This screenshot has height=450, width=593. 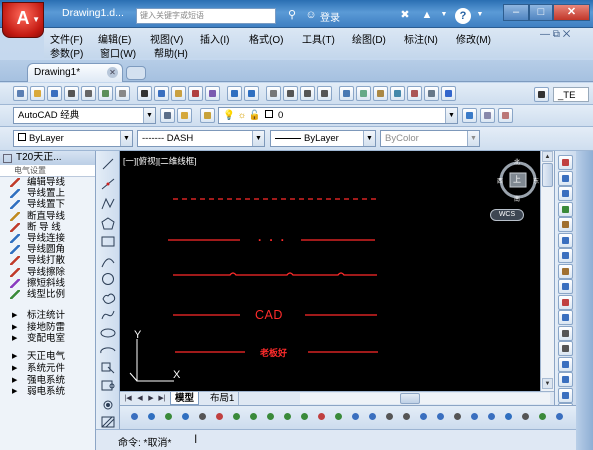 I want to click on tangent-snap-icon, so click(x=321, y=416).